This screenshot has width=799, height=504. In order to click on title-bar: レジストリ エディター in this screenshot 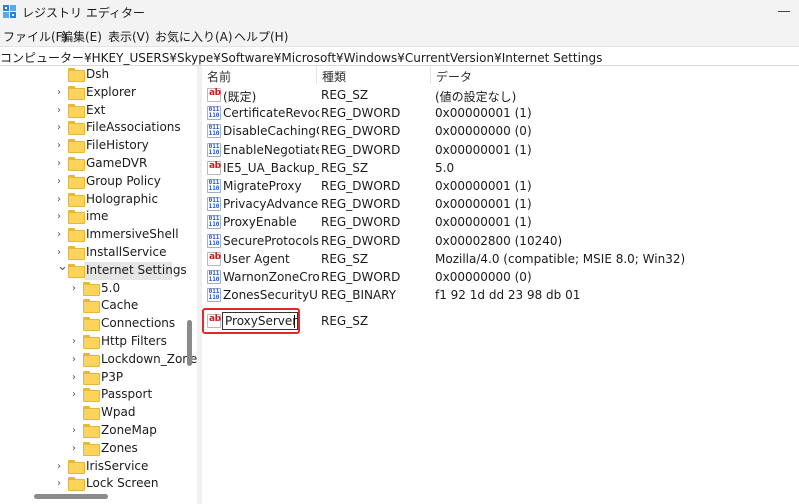, I will do `click(399, 12)`.